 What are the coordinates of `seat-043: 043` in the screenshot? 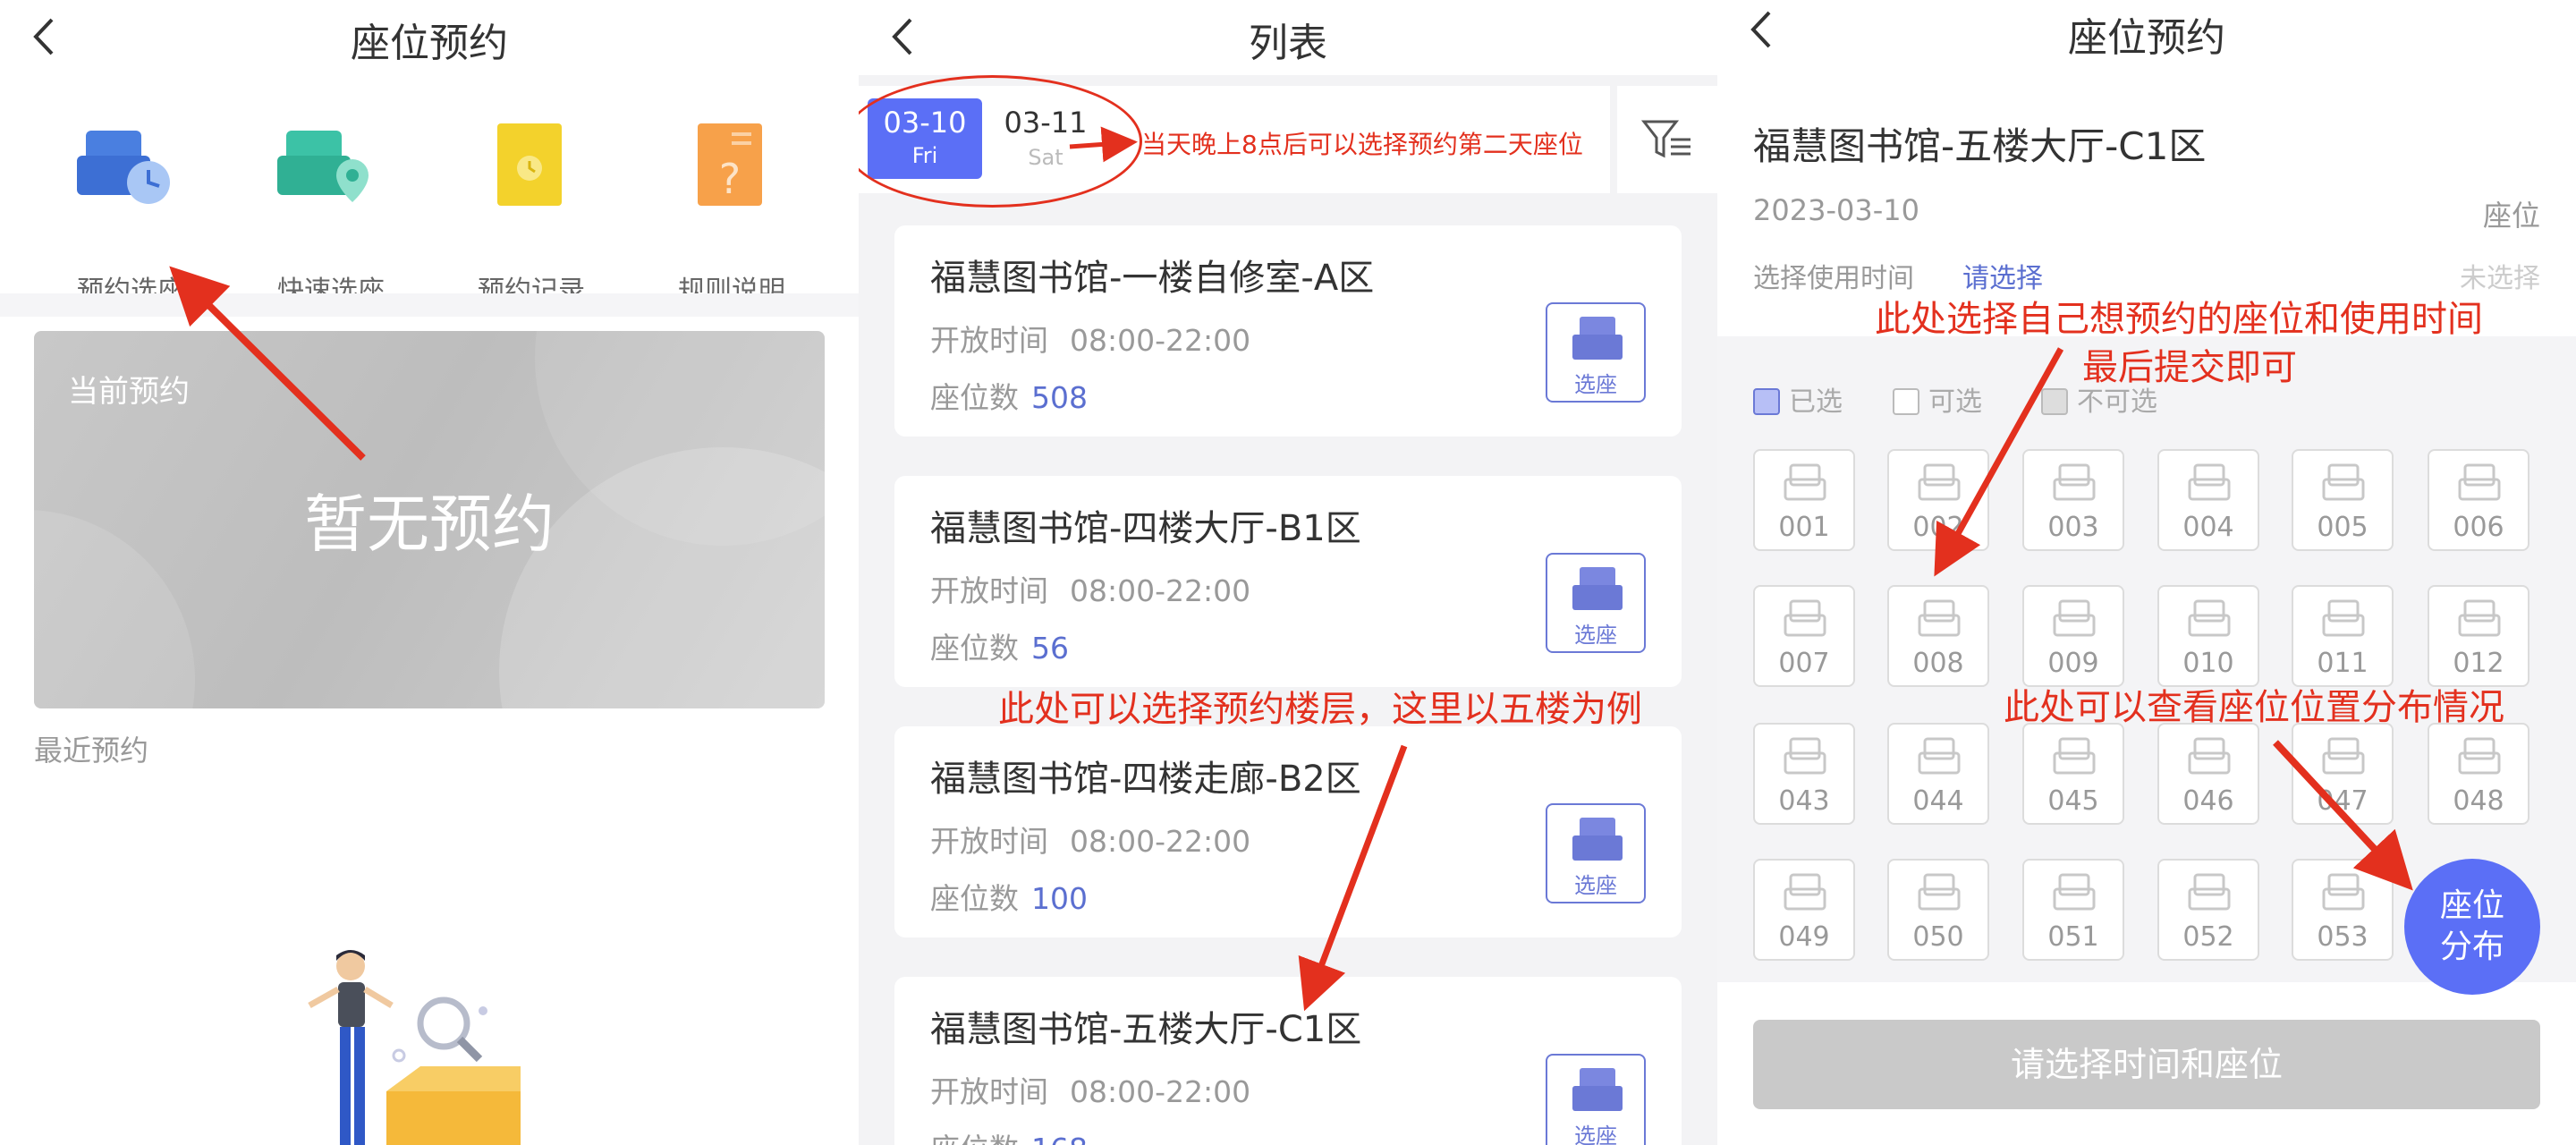 It's located at (1804, 774).